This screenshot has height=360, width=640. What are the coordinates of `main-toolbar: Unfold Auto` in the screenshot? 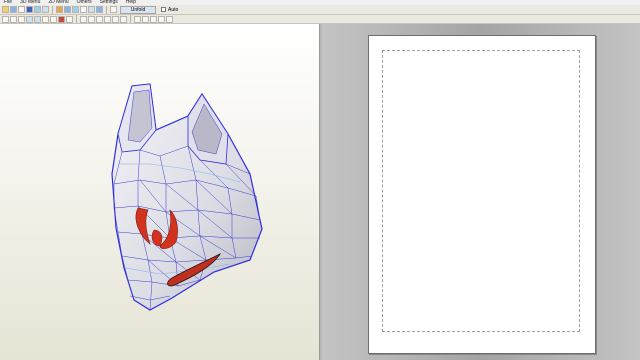 It's located at (320, 10).